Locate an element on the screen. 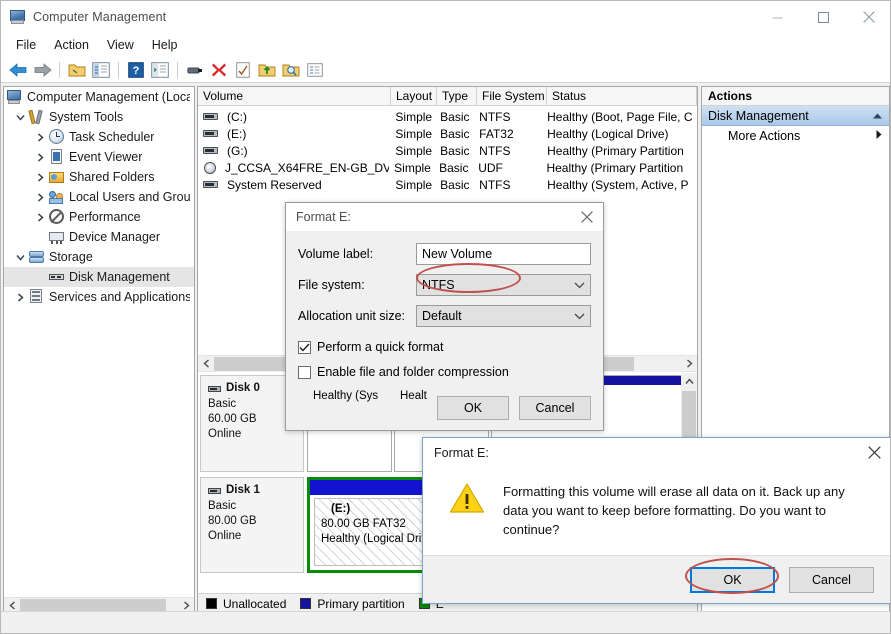 The height and width of the screenshot is (634, 891). legend-swatch-unallocated is located at coordinates (211, 603).